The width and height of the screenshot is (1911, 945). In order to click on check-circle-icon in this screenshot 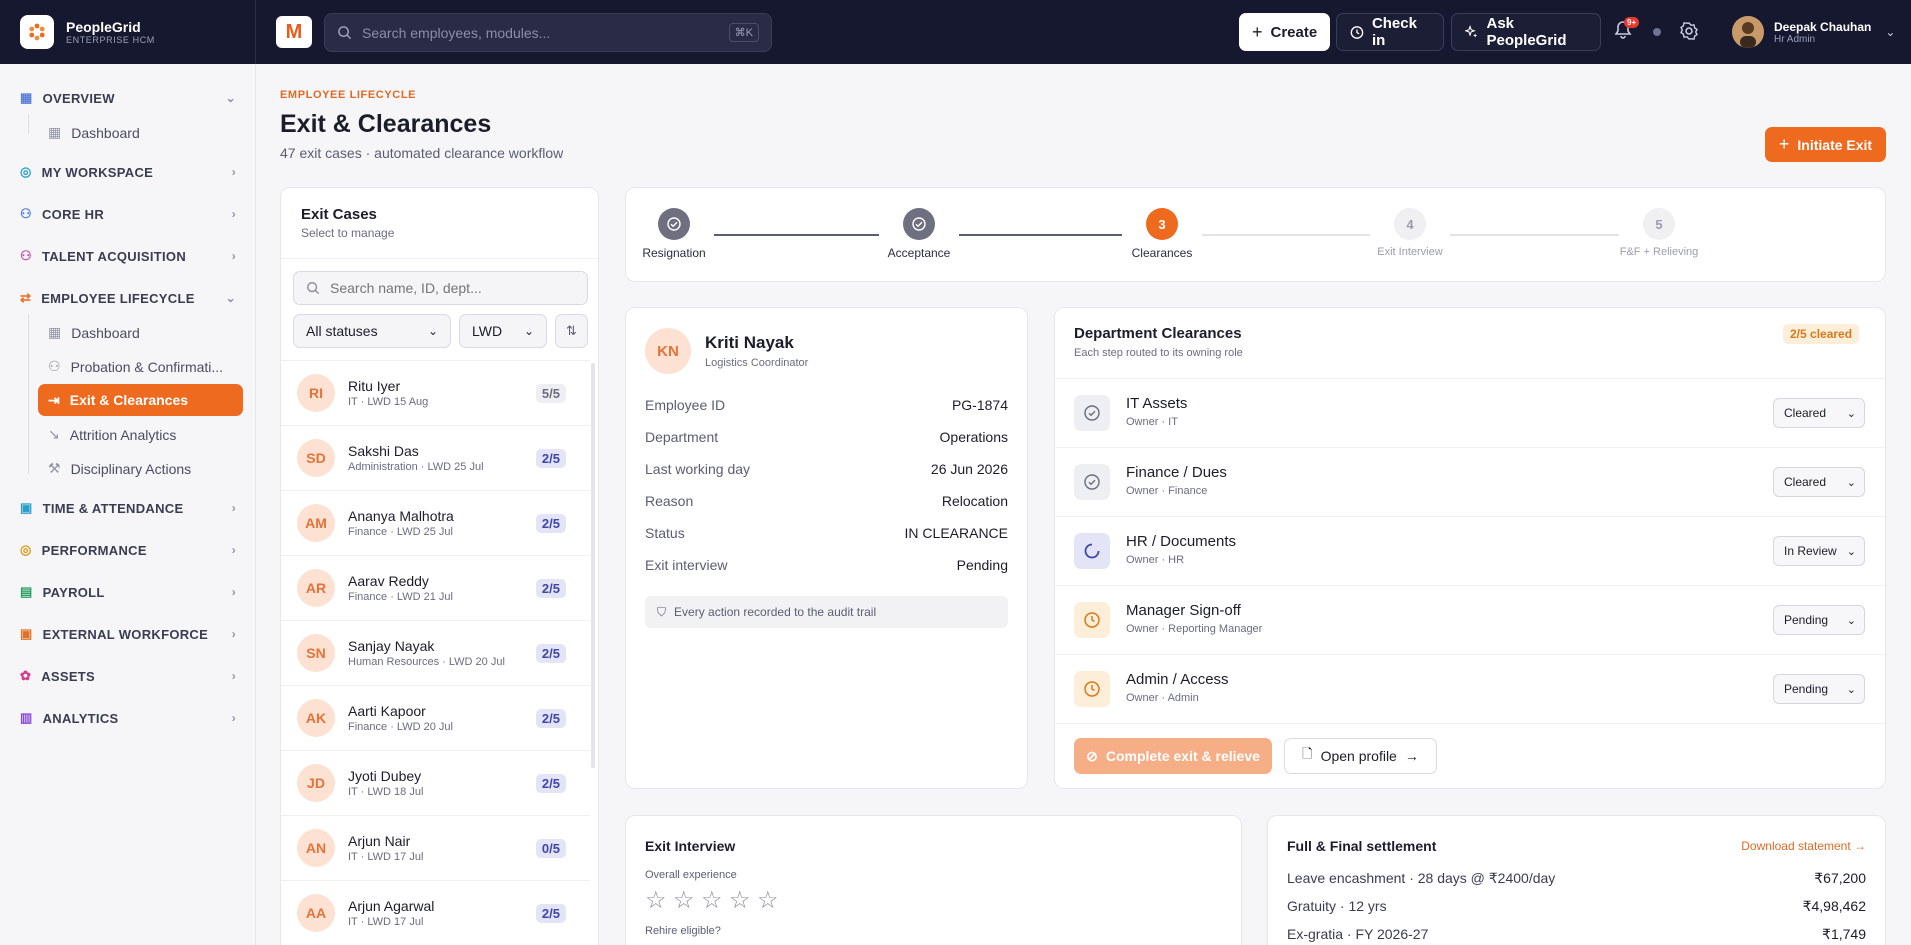, I will do `click(1092, 482)`.